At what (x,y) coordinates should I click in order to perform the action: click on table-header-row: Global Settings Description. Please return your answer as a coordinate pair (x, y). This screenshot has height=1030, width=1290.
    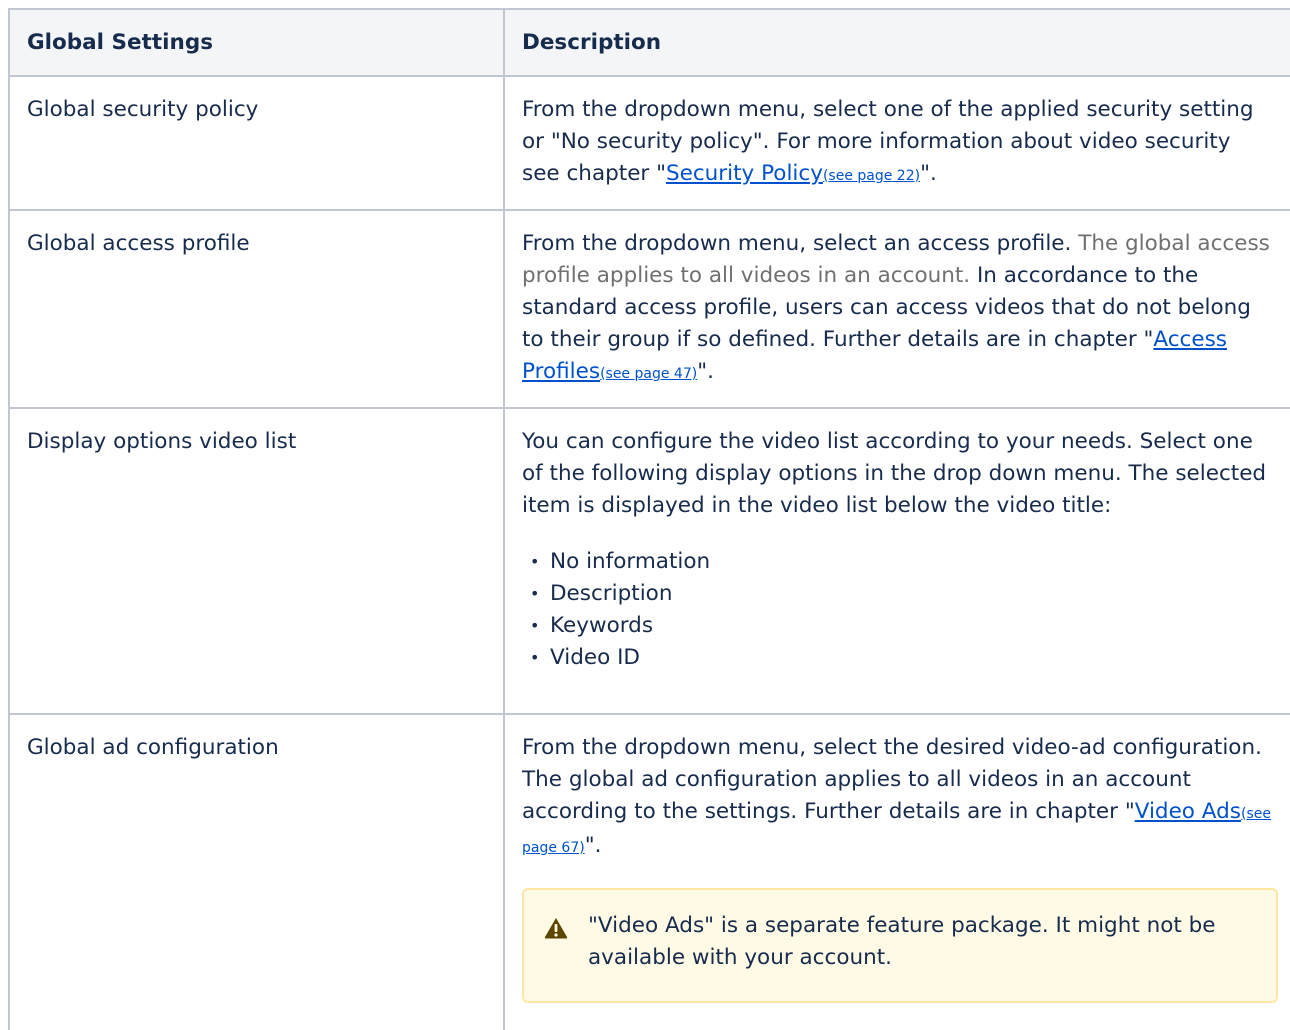
    Looking at the image, I should click on (649, 42).